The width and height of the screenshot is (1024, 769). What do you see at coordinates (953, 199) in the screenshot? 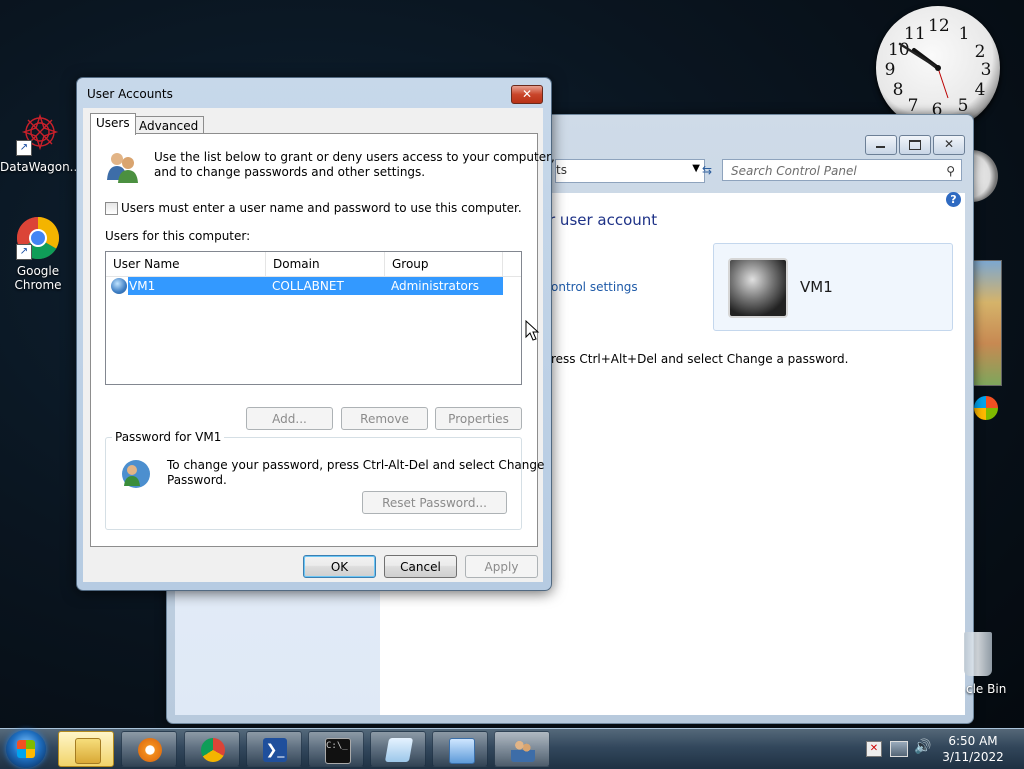
I see `help-icon: ?` at bounding box center [953, 199].